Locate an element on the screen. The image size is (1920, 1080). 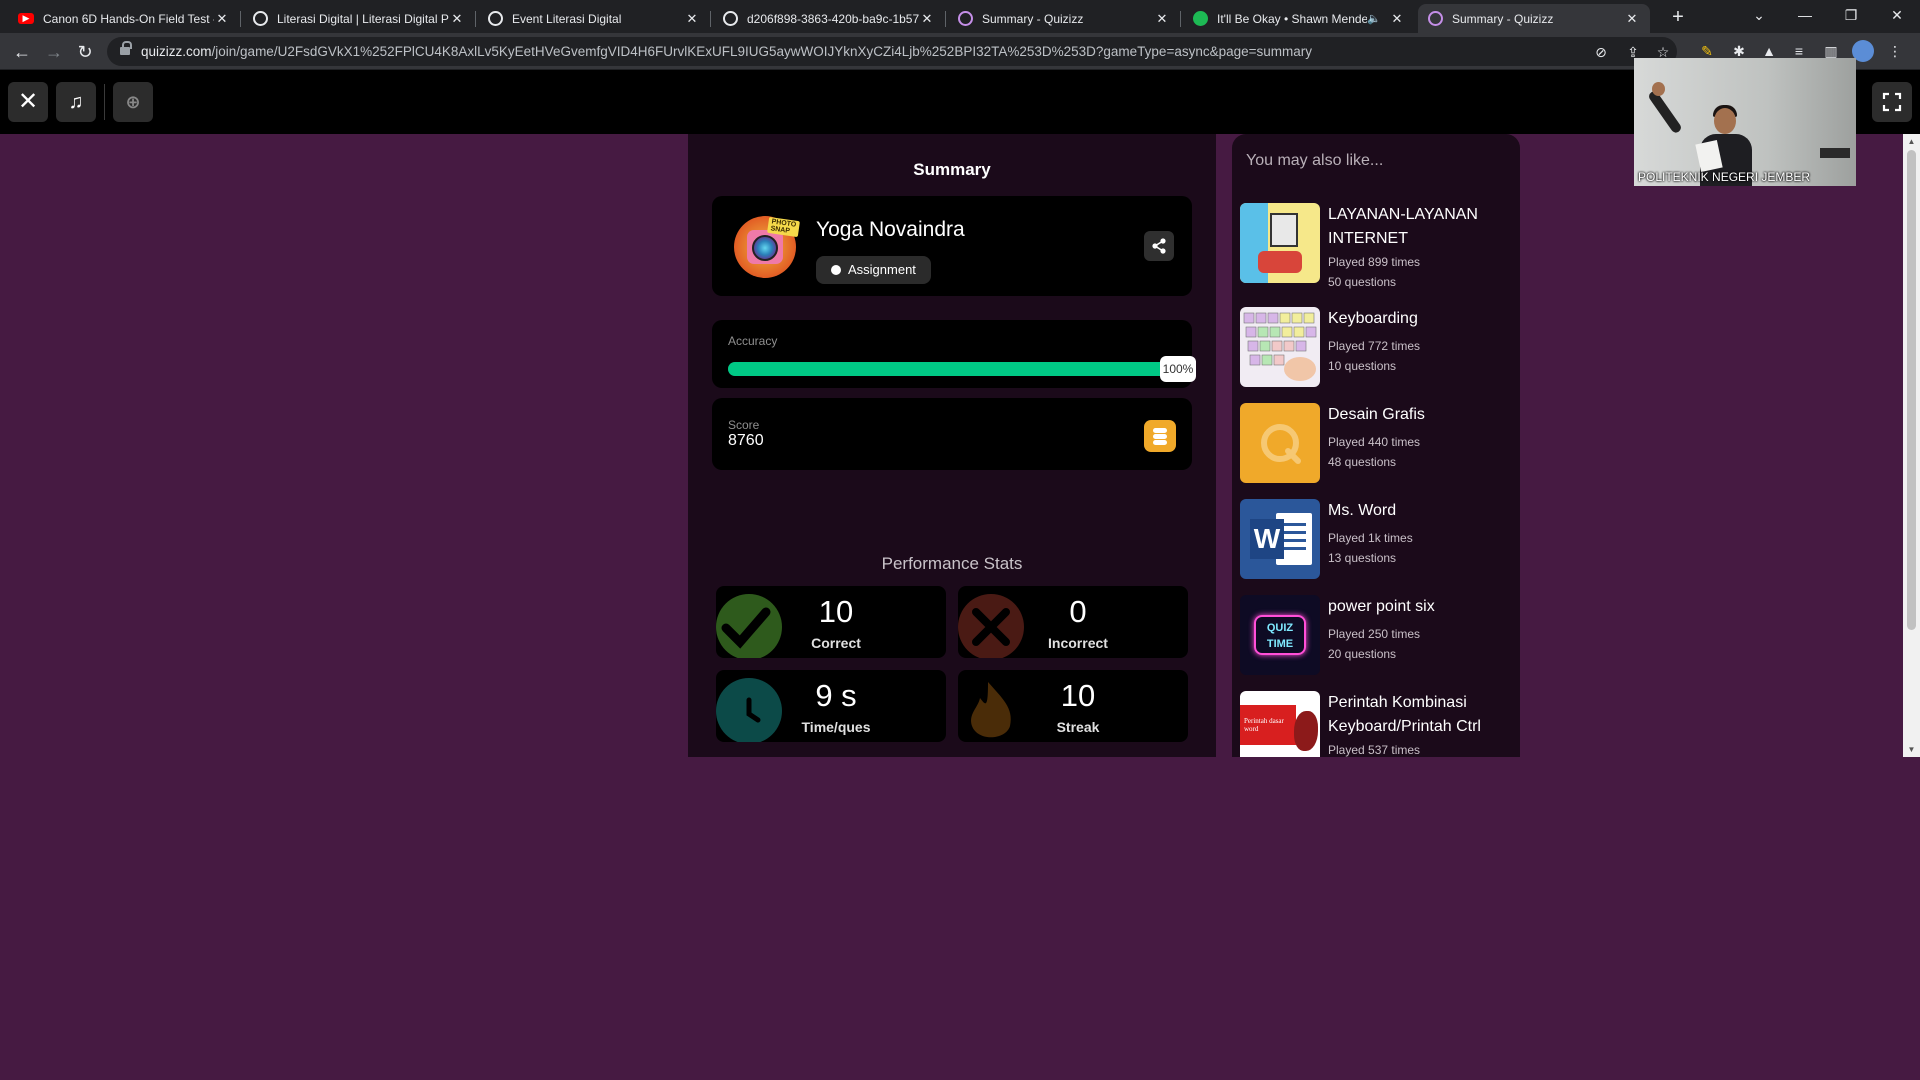
score-label: Score is located at coordinates (744, 425).